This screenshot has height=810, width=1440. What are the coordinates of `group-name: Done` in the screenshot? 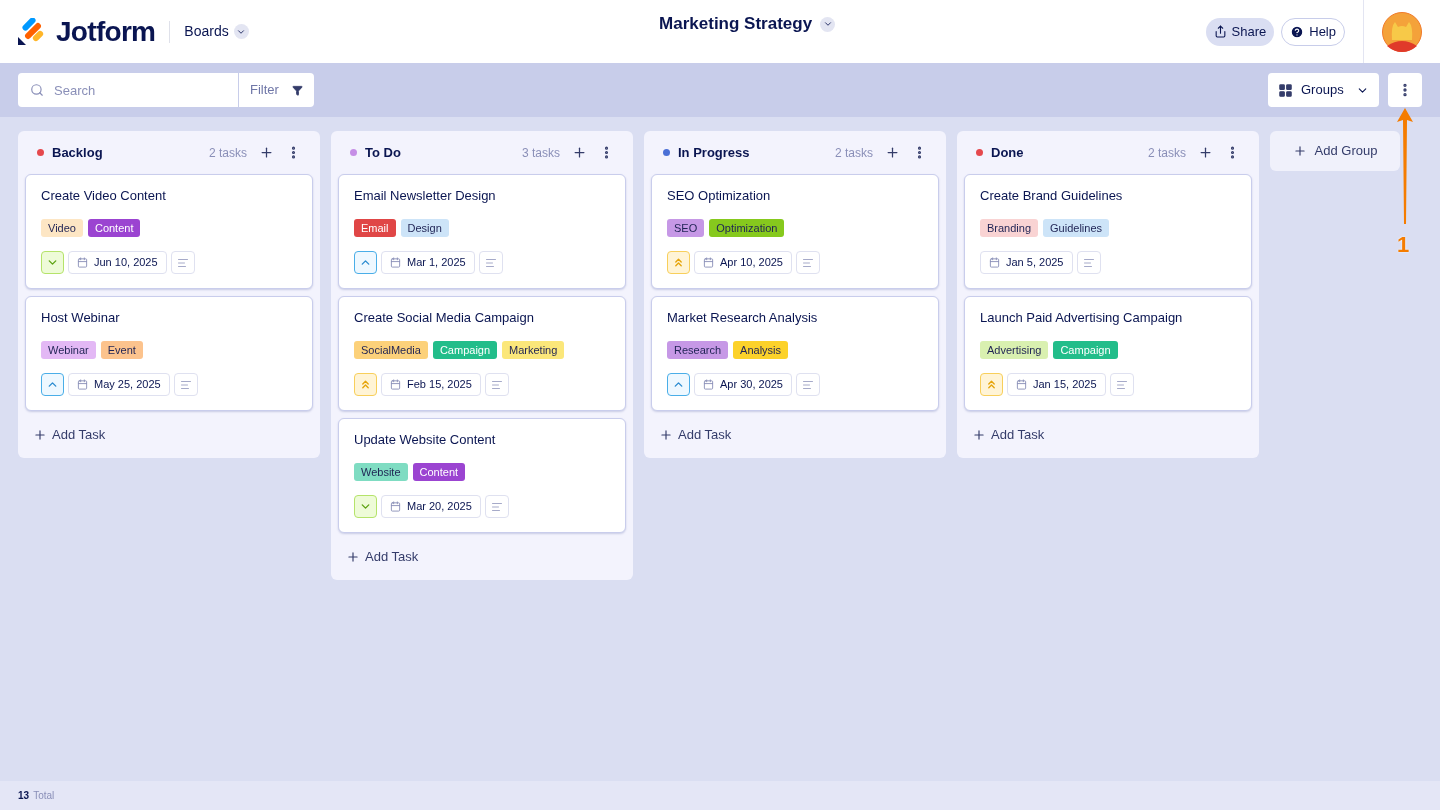 It's located at (1007, 152).